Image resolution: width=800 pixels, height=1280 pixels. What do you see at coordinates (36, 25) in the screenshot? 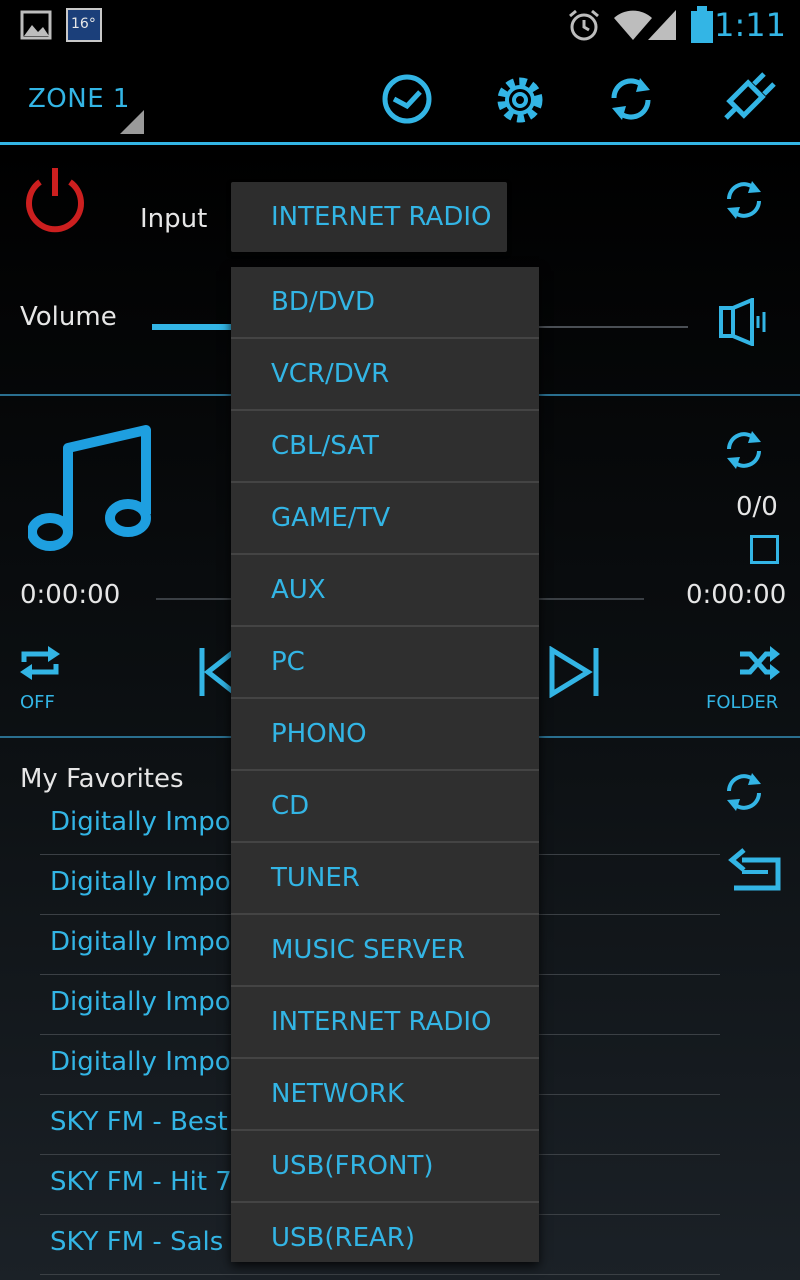
I see `image-icon` at bounding box center [36, 25].